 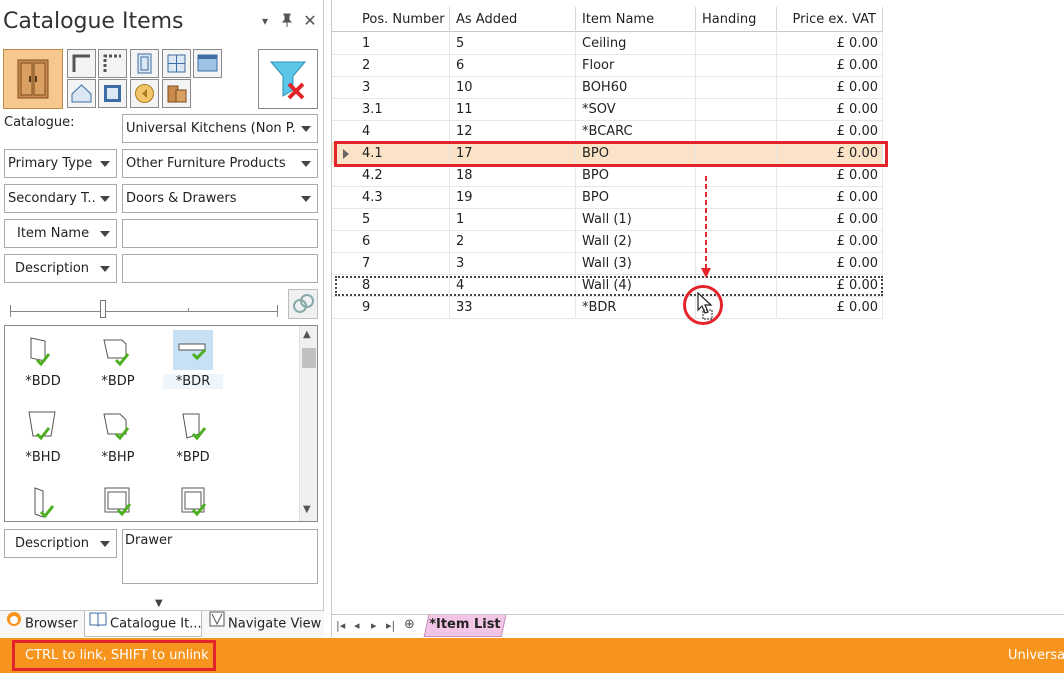 What do you see at coordinates (220, 268) in the screenshot?
I see `description-input` at bounding box center [220, 268].